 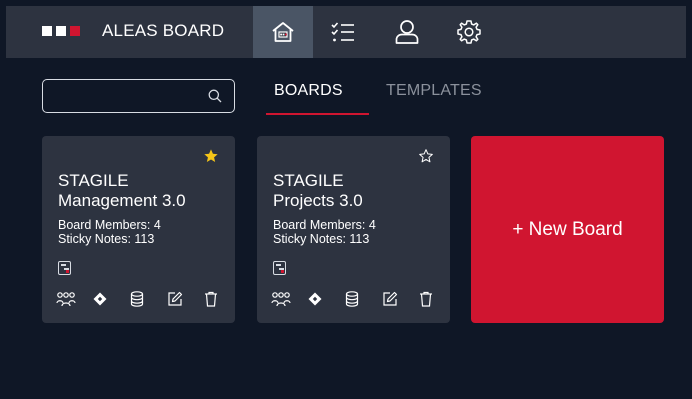 I want to click on board-title: STAGILE Projects 3.0, so click(x=358, y=191).